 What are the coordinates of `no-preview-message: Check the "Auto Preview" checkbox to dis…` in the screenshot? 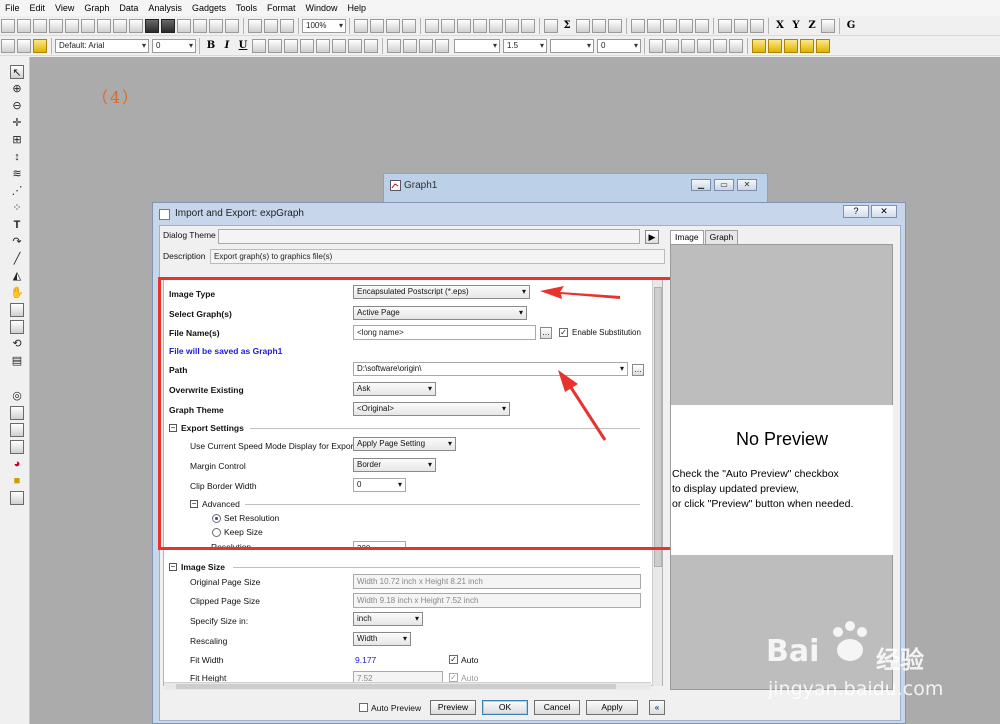 It's located at (763, 489).